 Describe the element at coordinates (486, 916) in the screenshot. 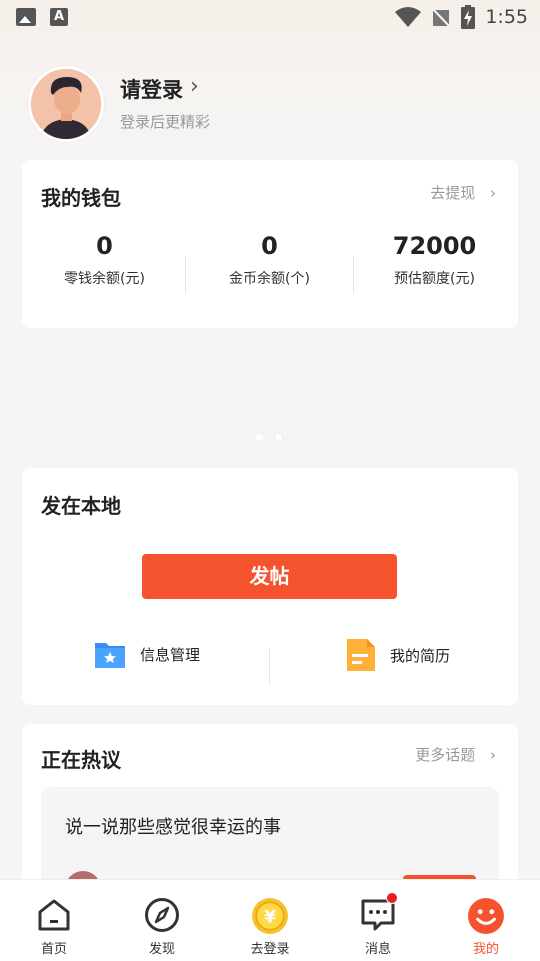

I see `smile-icon` at that location.